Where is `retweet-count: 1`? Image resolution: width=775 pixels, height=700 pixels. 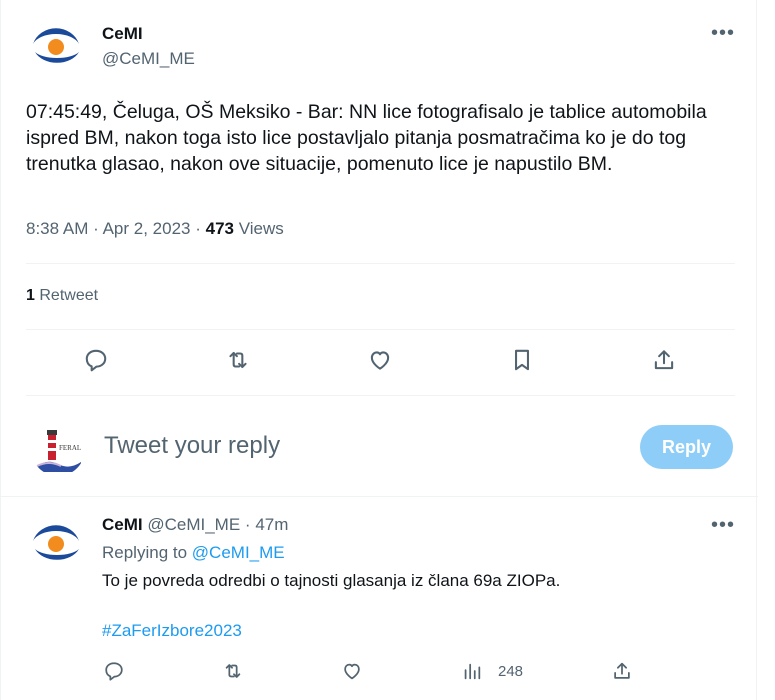 retweet-count: 1 is located at coordinates (30, 295).